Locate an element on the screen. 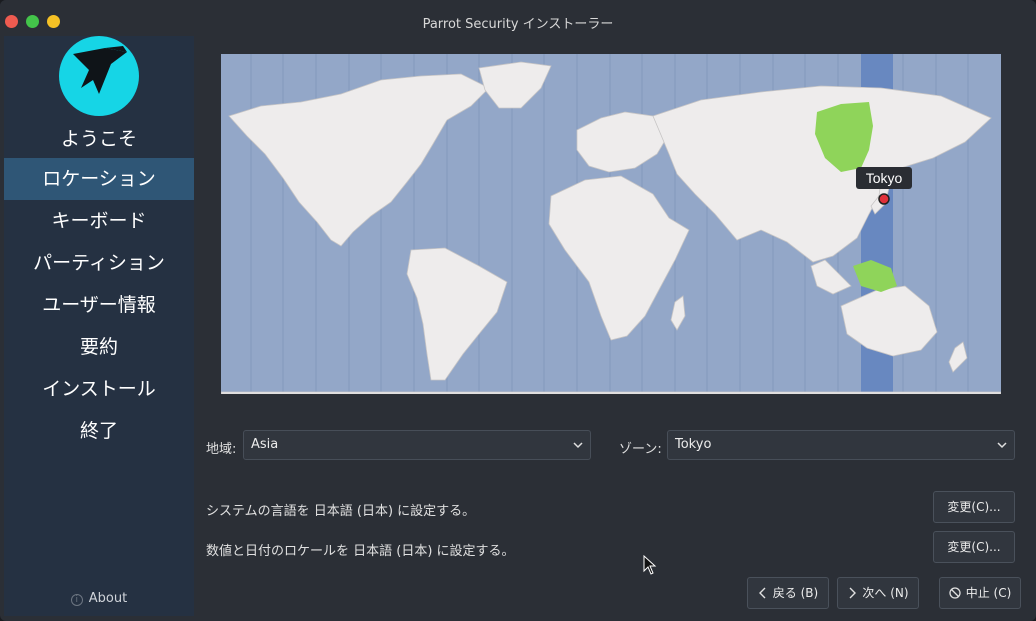  chevron-right-icon is located at coordinates (853, 593).